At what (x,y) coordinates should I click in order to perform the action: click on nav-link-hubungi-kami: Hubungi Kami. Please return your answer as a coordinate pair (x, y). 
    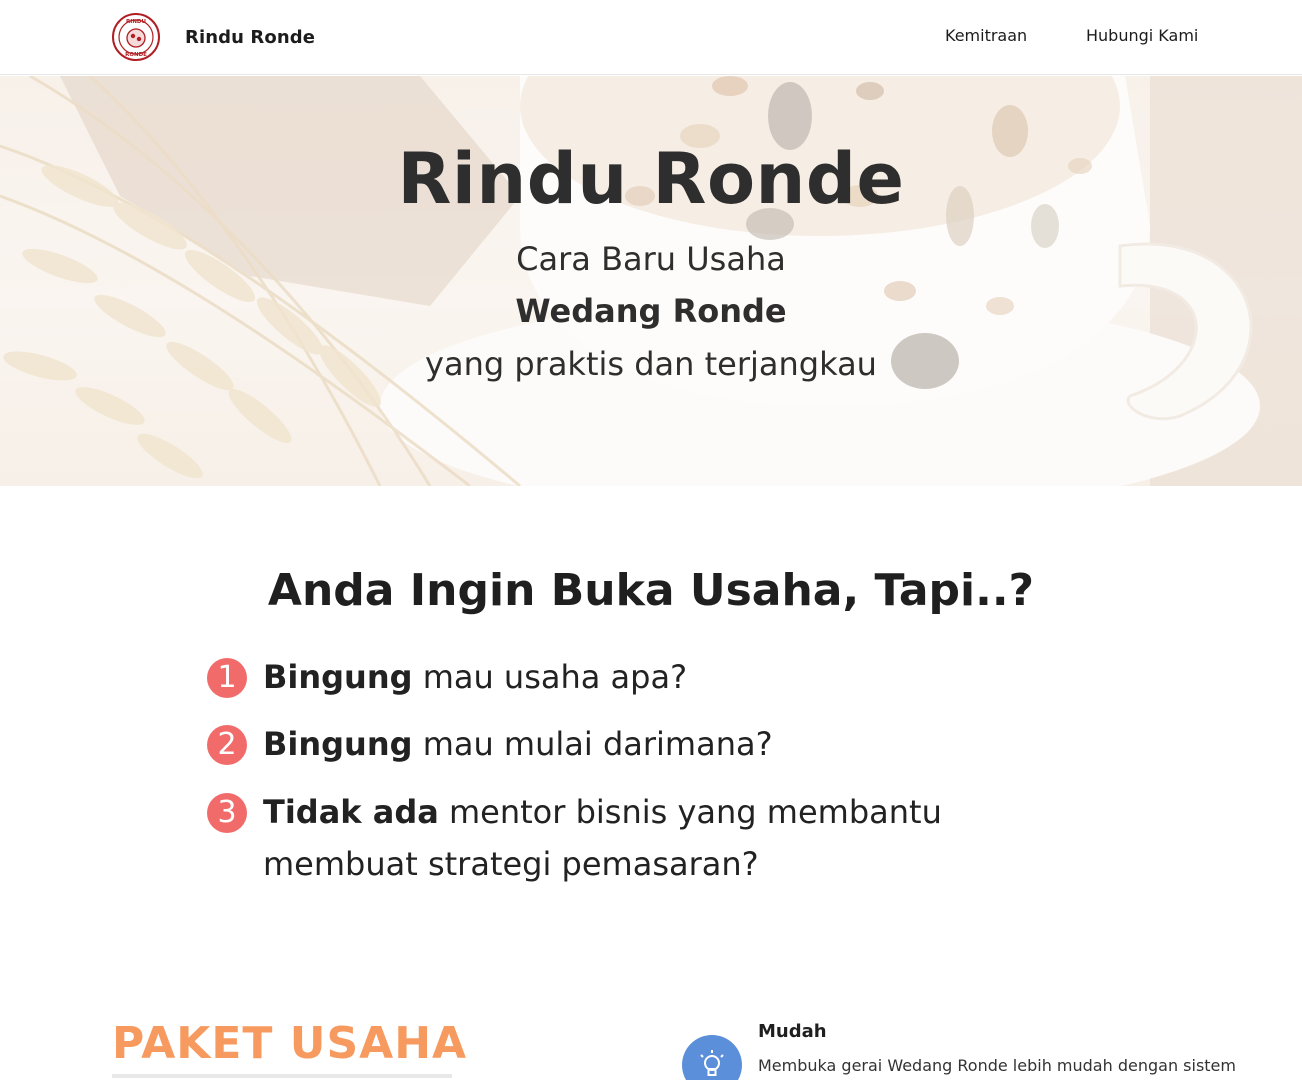
    Looking at the image, I should click on (1142, 35).